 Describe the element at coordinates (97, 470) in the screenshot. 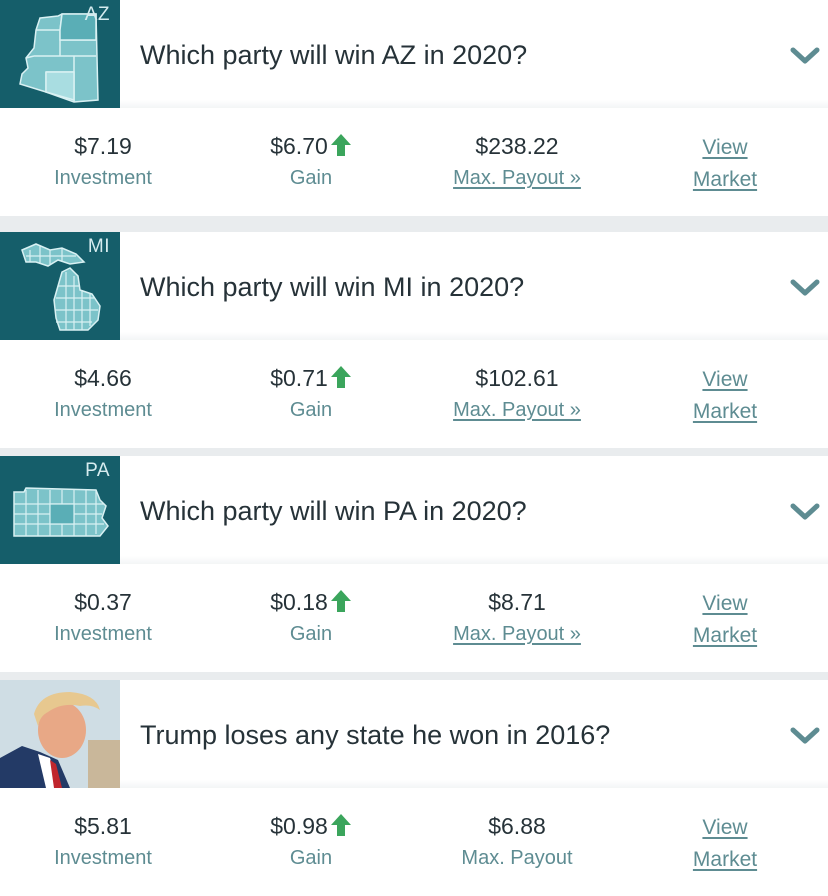

I see `state-code-label: PA` at that location.